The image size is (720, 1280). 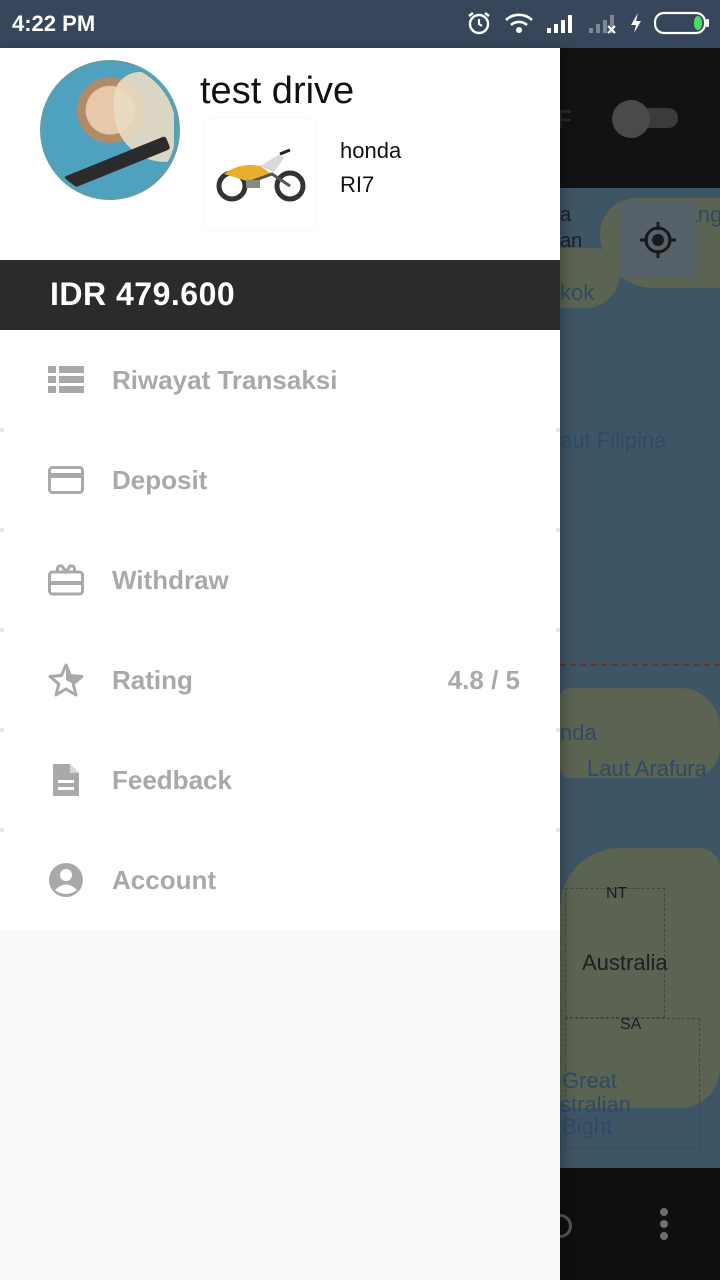 I want to click on map-label-philippine-sea: aut Filipina, so click(x=613, y=440).